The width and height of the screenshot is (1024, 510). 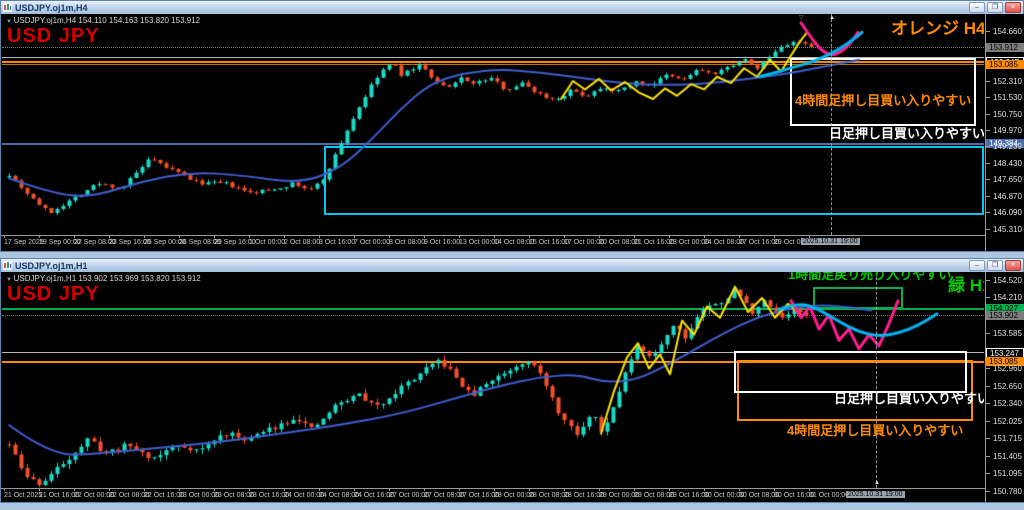 I want to click on price-tick: 153.585, so click(x=1005, y=333).